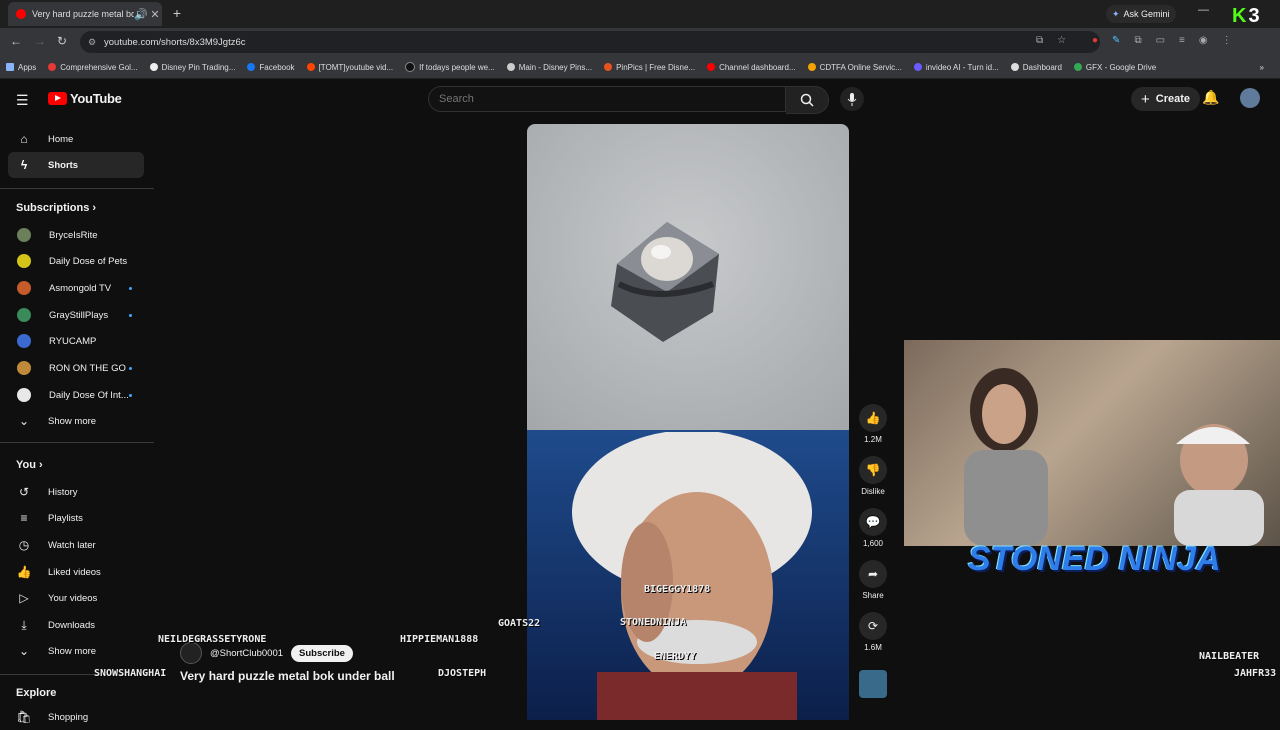 Image resolution: width=1280 pixels, height=730 pixels. Describe the element at coordinates (76, 598) in the screenshot. I see `sidebar-item-your-videos: ▷ Your videos` at that location.